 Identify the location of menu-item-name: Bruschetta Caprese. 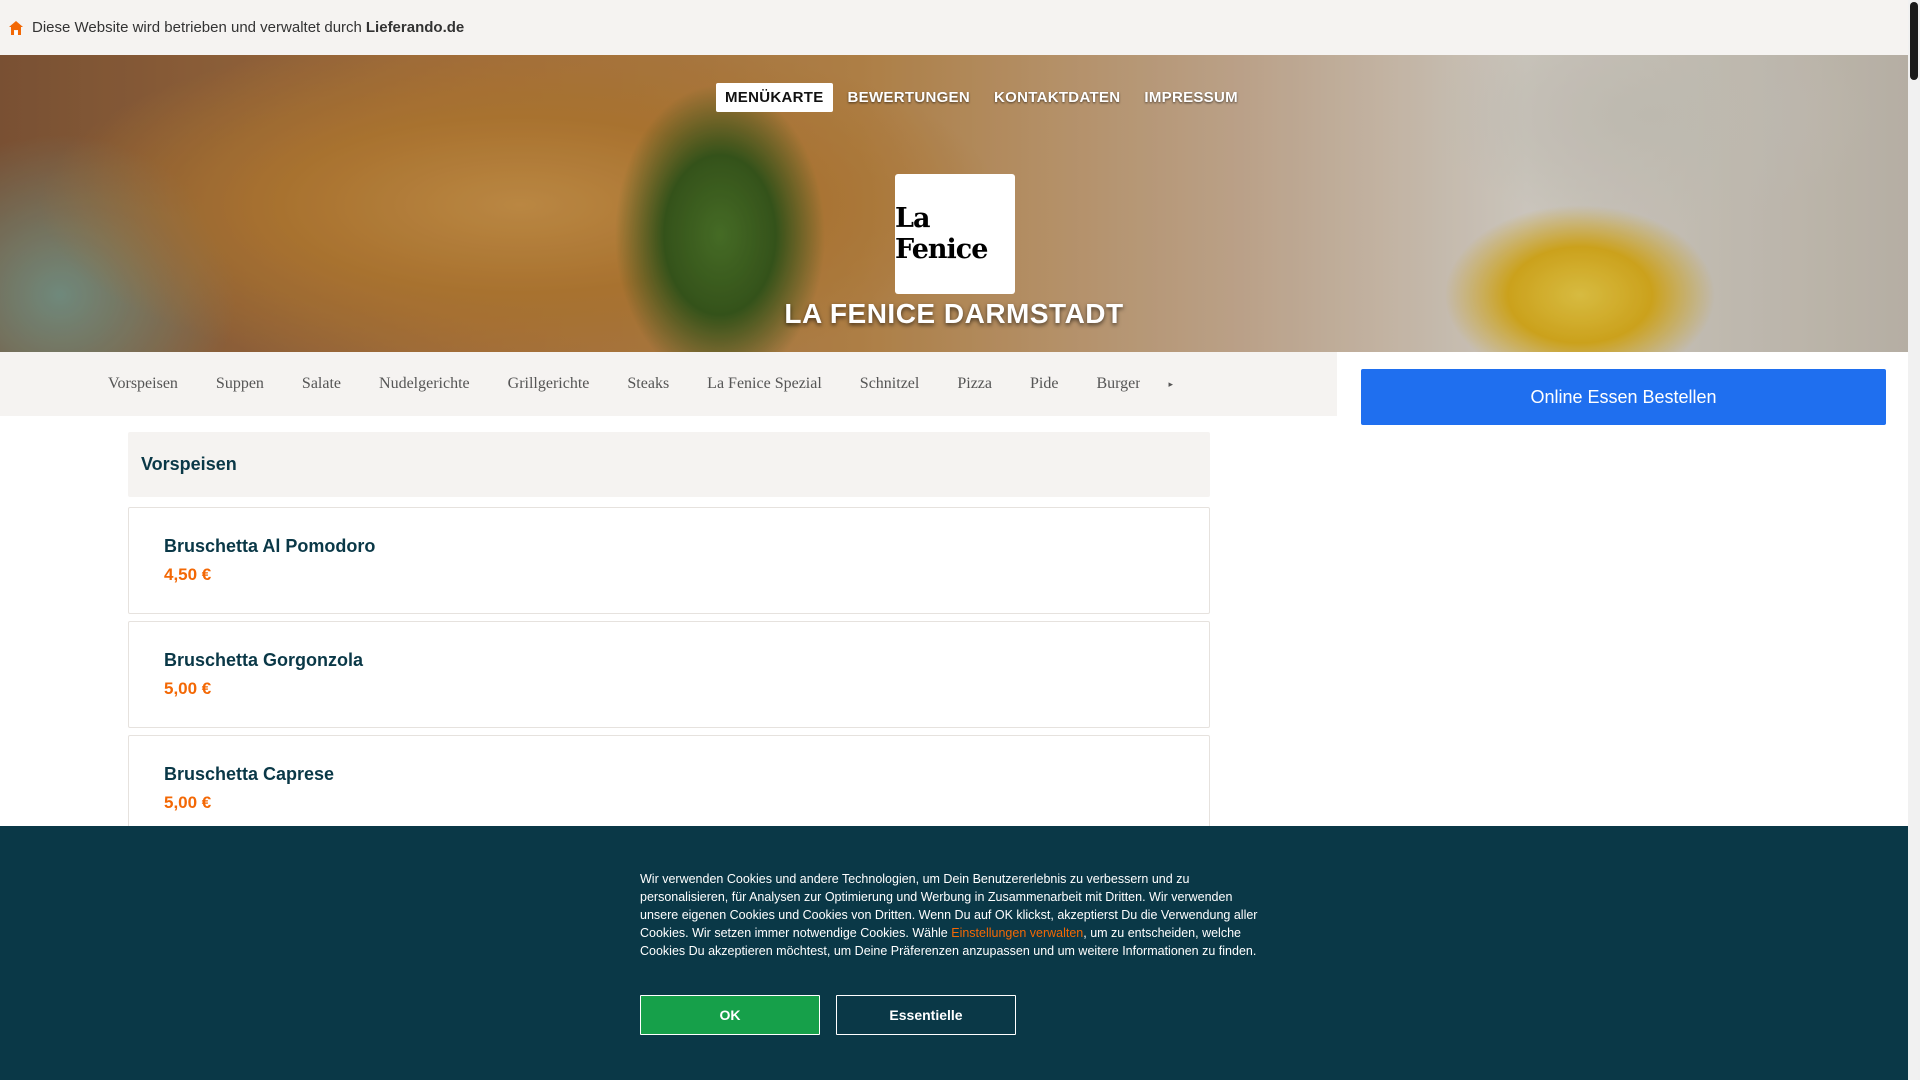
(249, 774).